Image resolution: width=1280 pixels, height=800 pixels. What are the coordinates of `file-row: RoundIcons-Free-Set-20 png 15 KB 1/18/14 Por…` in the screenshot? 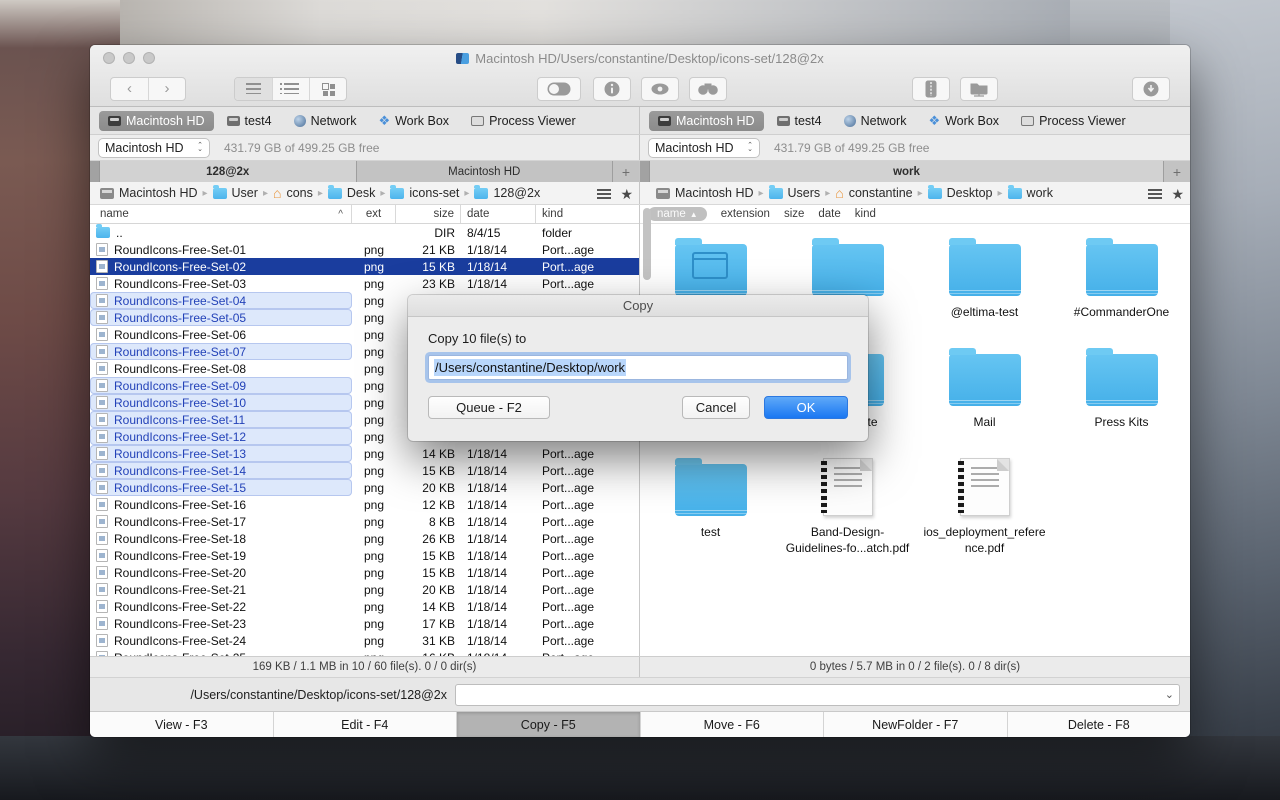 It's located at (364, 572).